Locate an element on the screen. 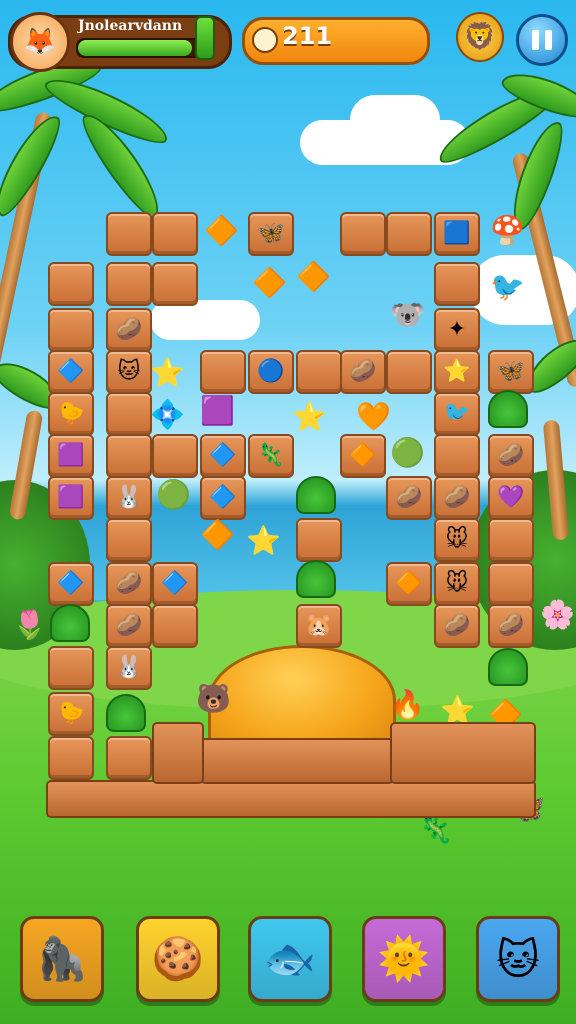 The image size is (576, 1024). purple-gem-icon: 🟪 is located at coordinates (217, 411).